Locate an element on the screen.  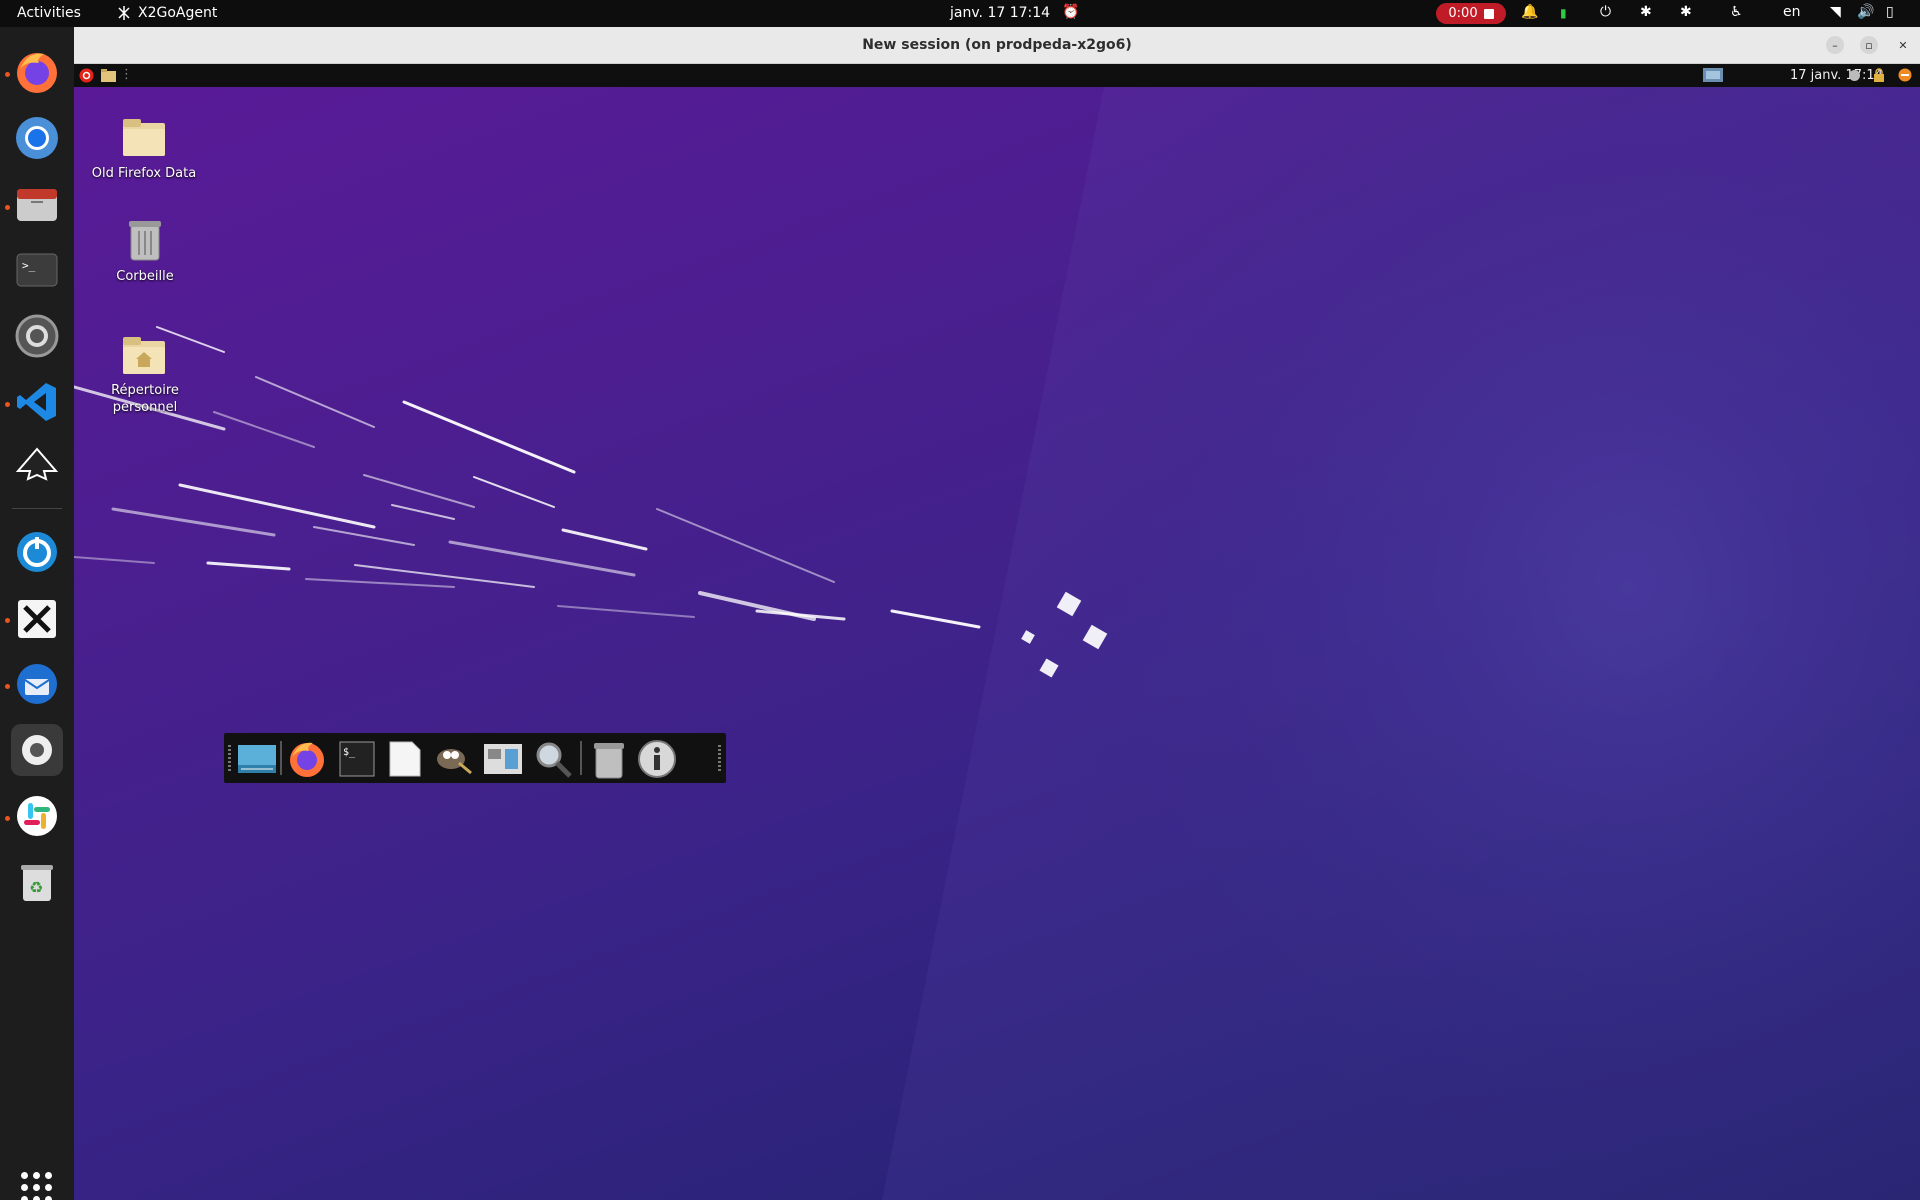
info-icon is located at coordinates (657, 759).